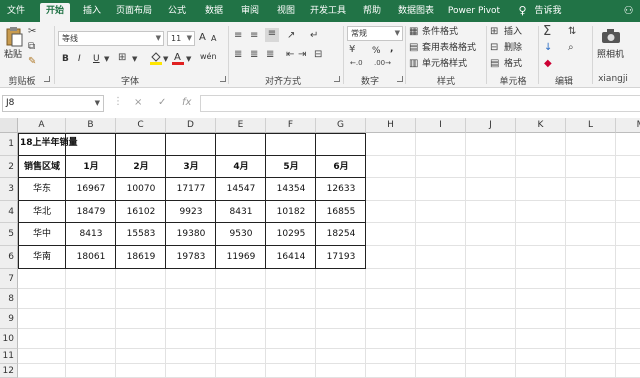  What do you see at coordinates (91, 234) in the screenshot?
I see `value-cell: 8413` at bounding box center [91, 234].